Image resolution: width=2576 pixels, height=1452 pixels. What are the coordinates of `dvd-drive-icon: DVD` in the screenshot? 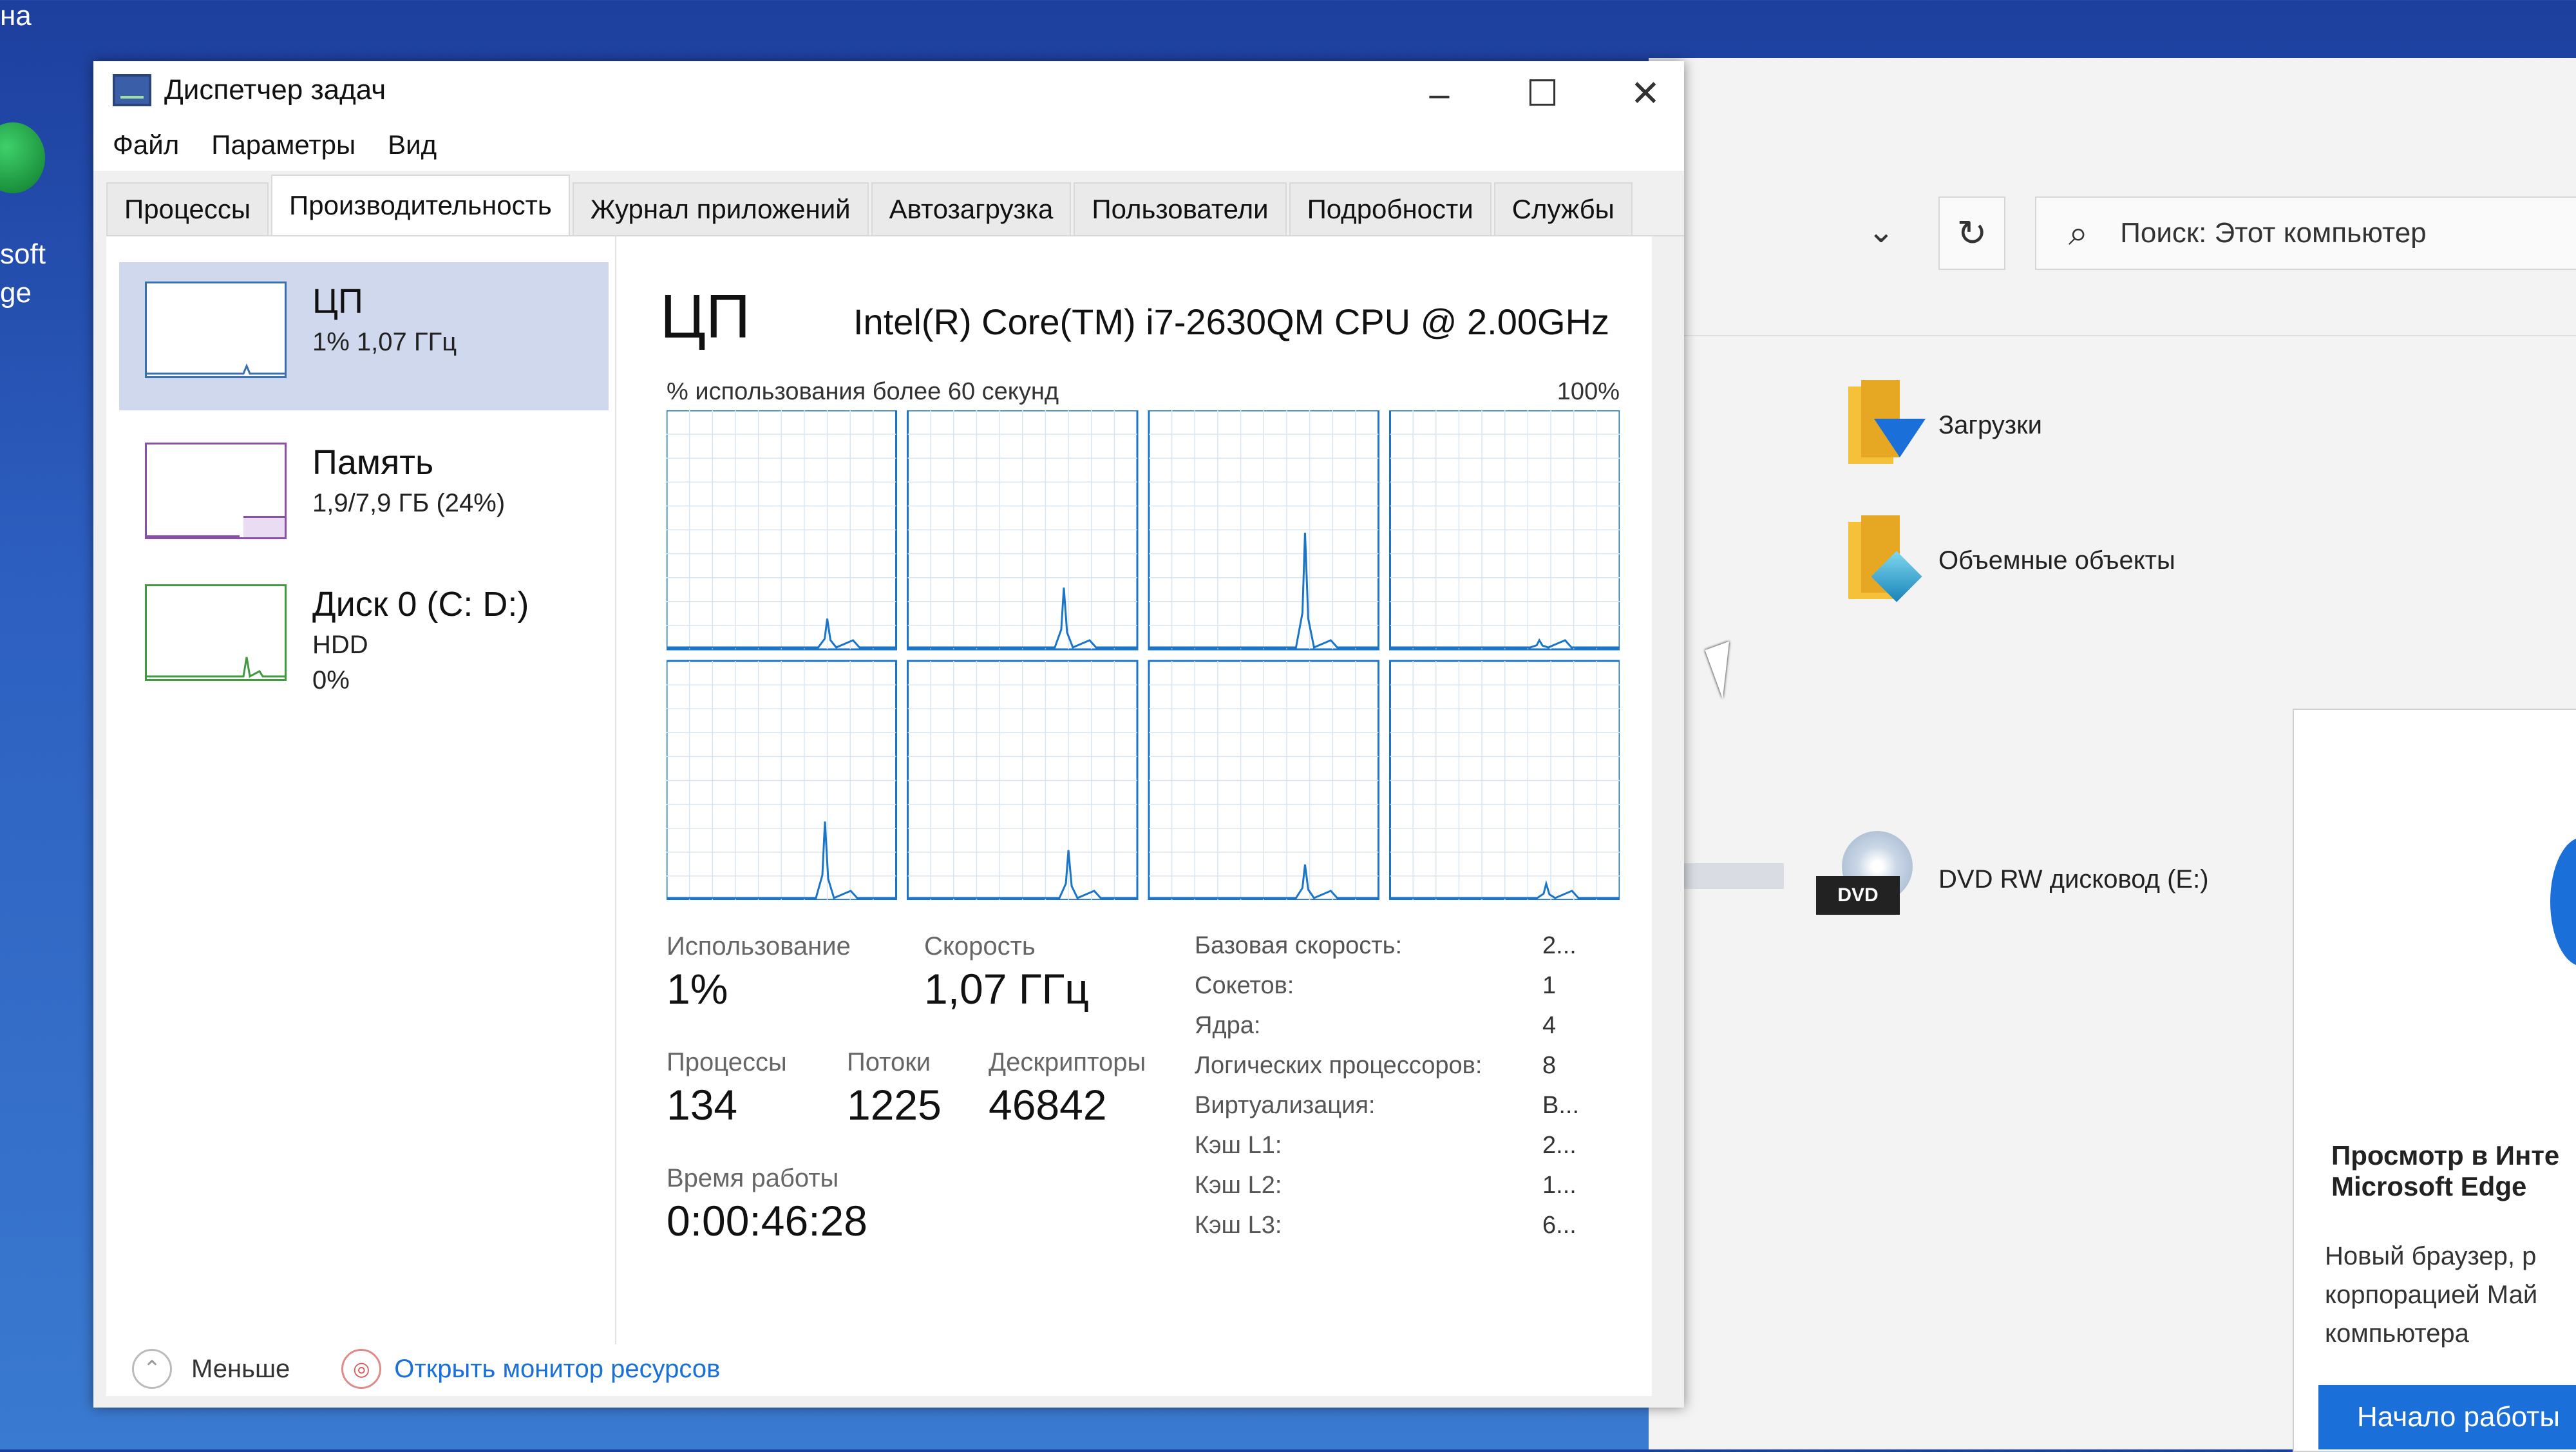 It's located at (1865, 879).